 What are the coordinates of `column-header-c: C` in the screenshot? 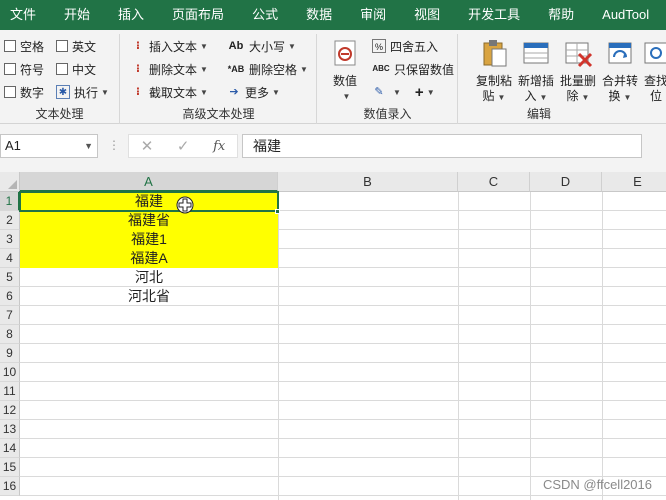 It's located at (494, 182).